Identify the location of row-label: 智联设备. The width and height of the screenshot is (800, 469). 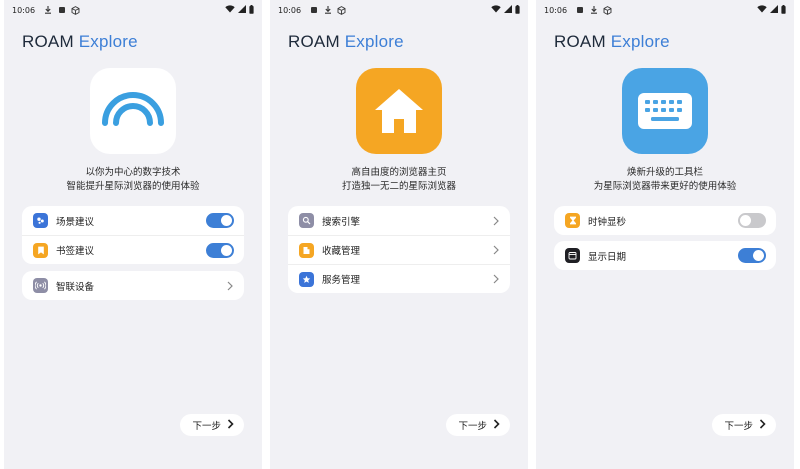
(75, 287).